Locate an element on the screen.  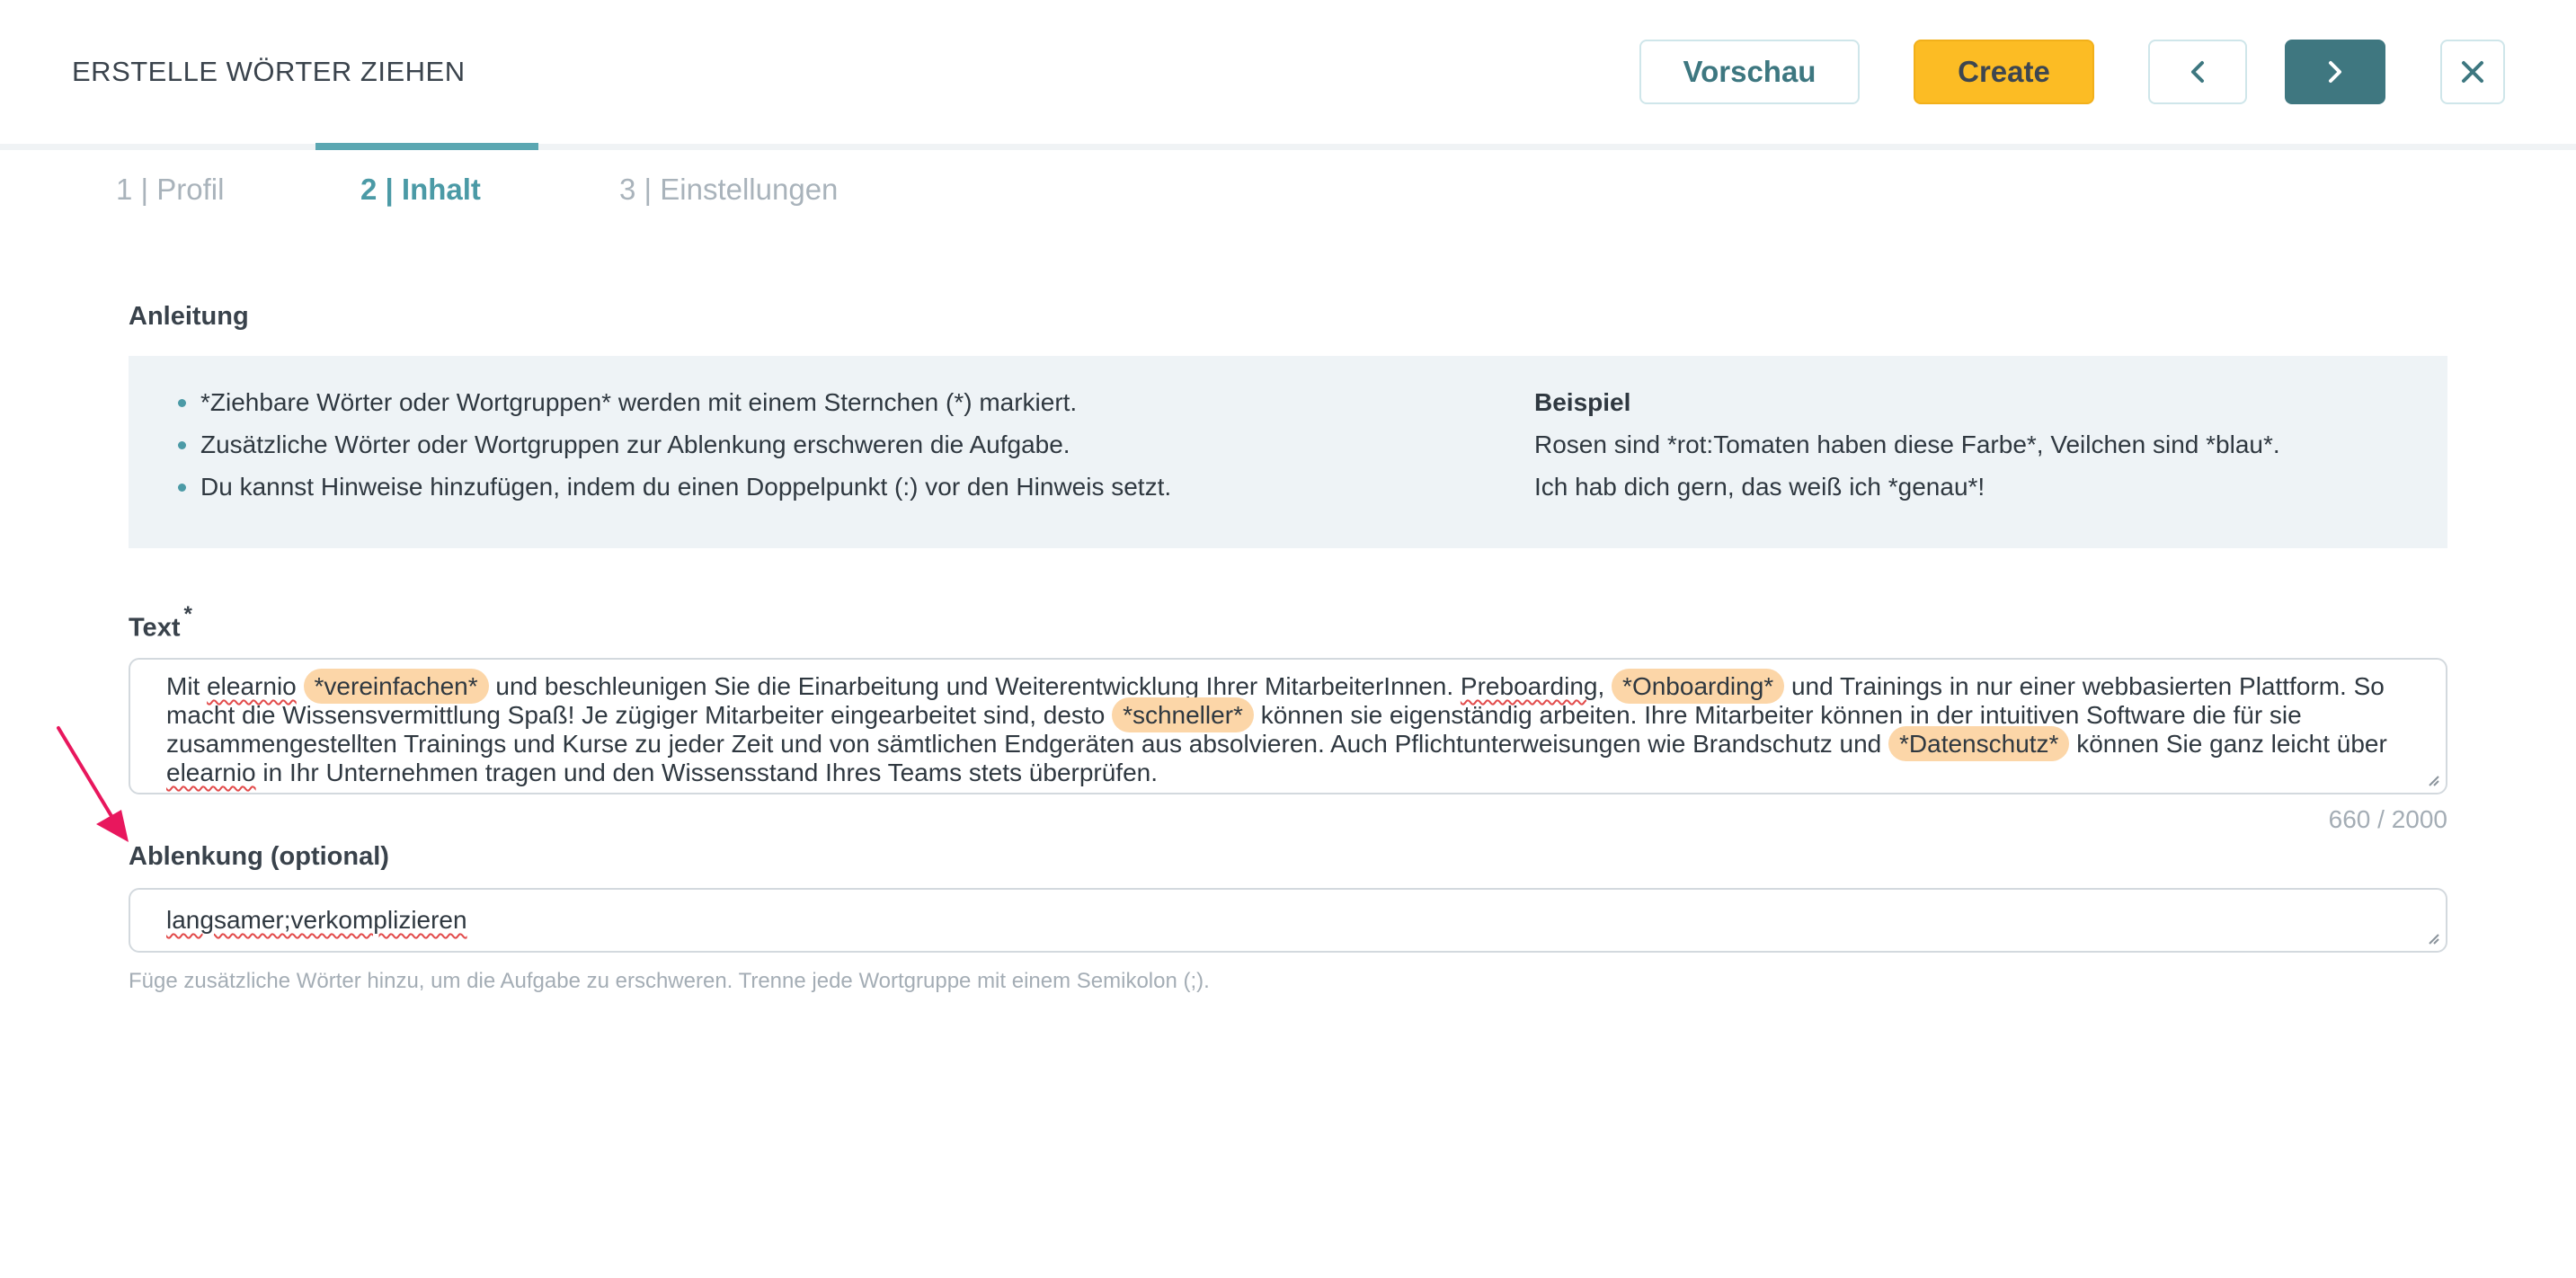
text-segment: Mit is located at coordinates (187, 686).